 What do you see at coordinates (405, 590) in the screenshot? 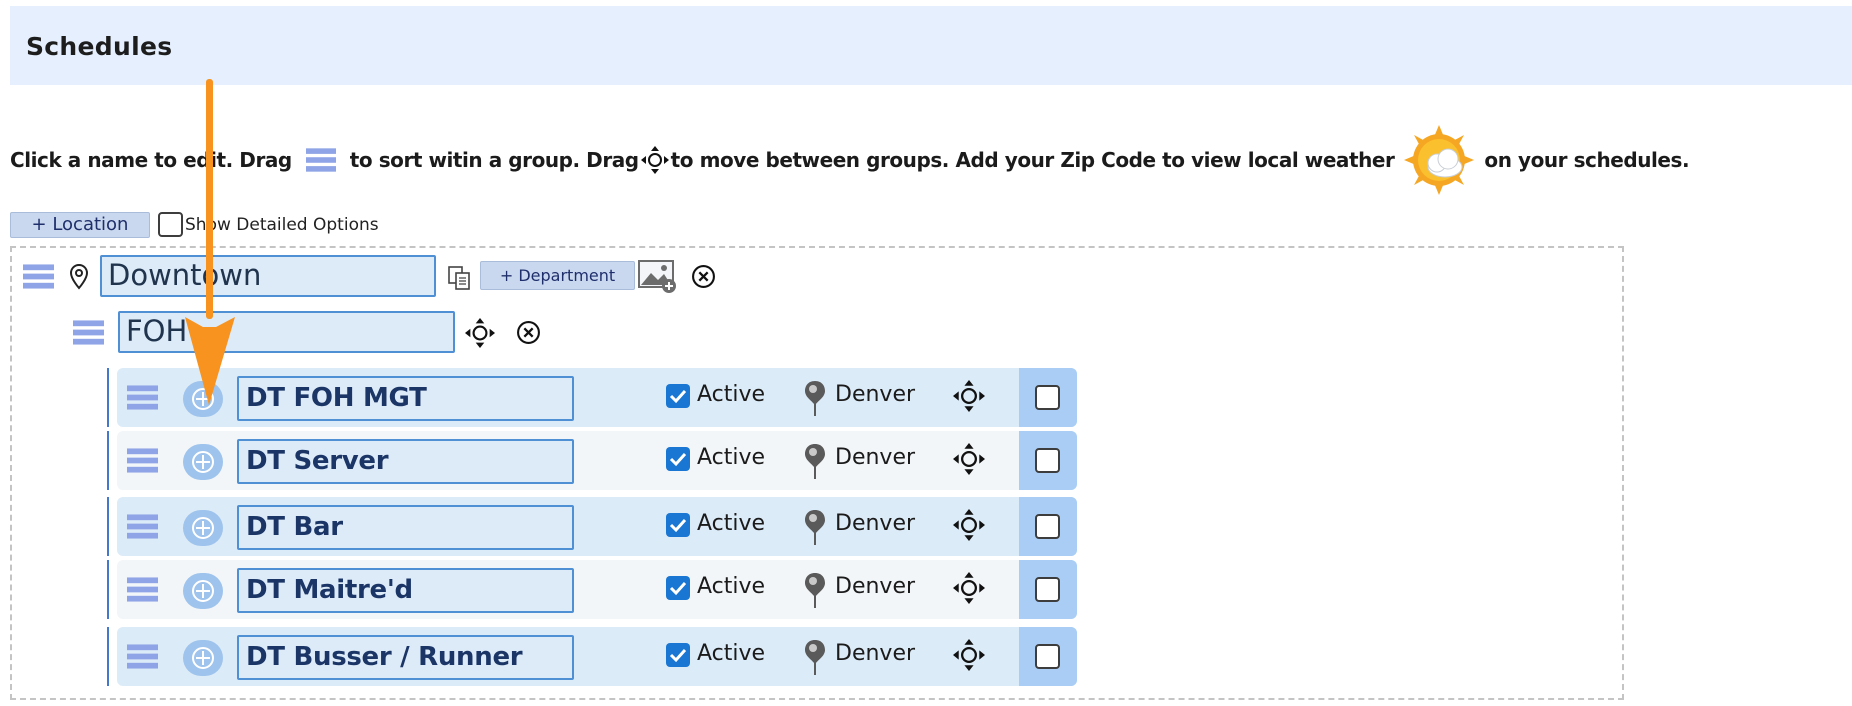
I see `schedule-name-input: DT Maitre'd` at bounding box center [405, 590].